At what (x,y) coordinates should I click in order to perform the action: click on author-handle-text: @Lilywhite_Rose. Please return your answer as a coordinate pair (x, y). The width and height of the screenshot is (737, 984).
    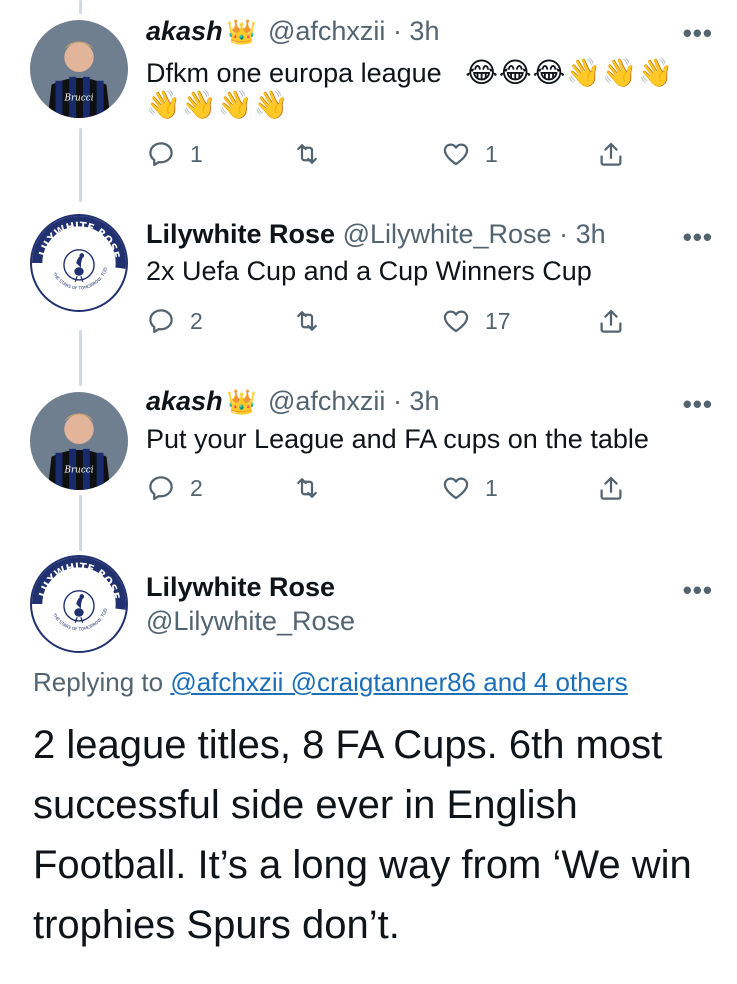
    Looking at the image, I should click on (250, 621).